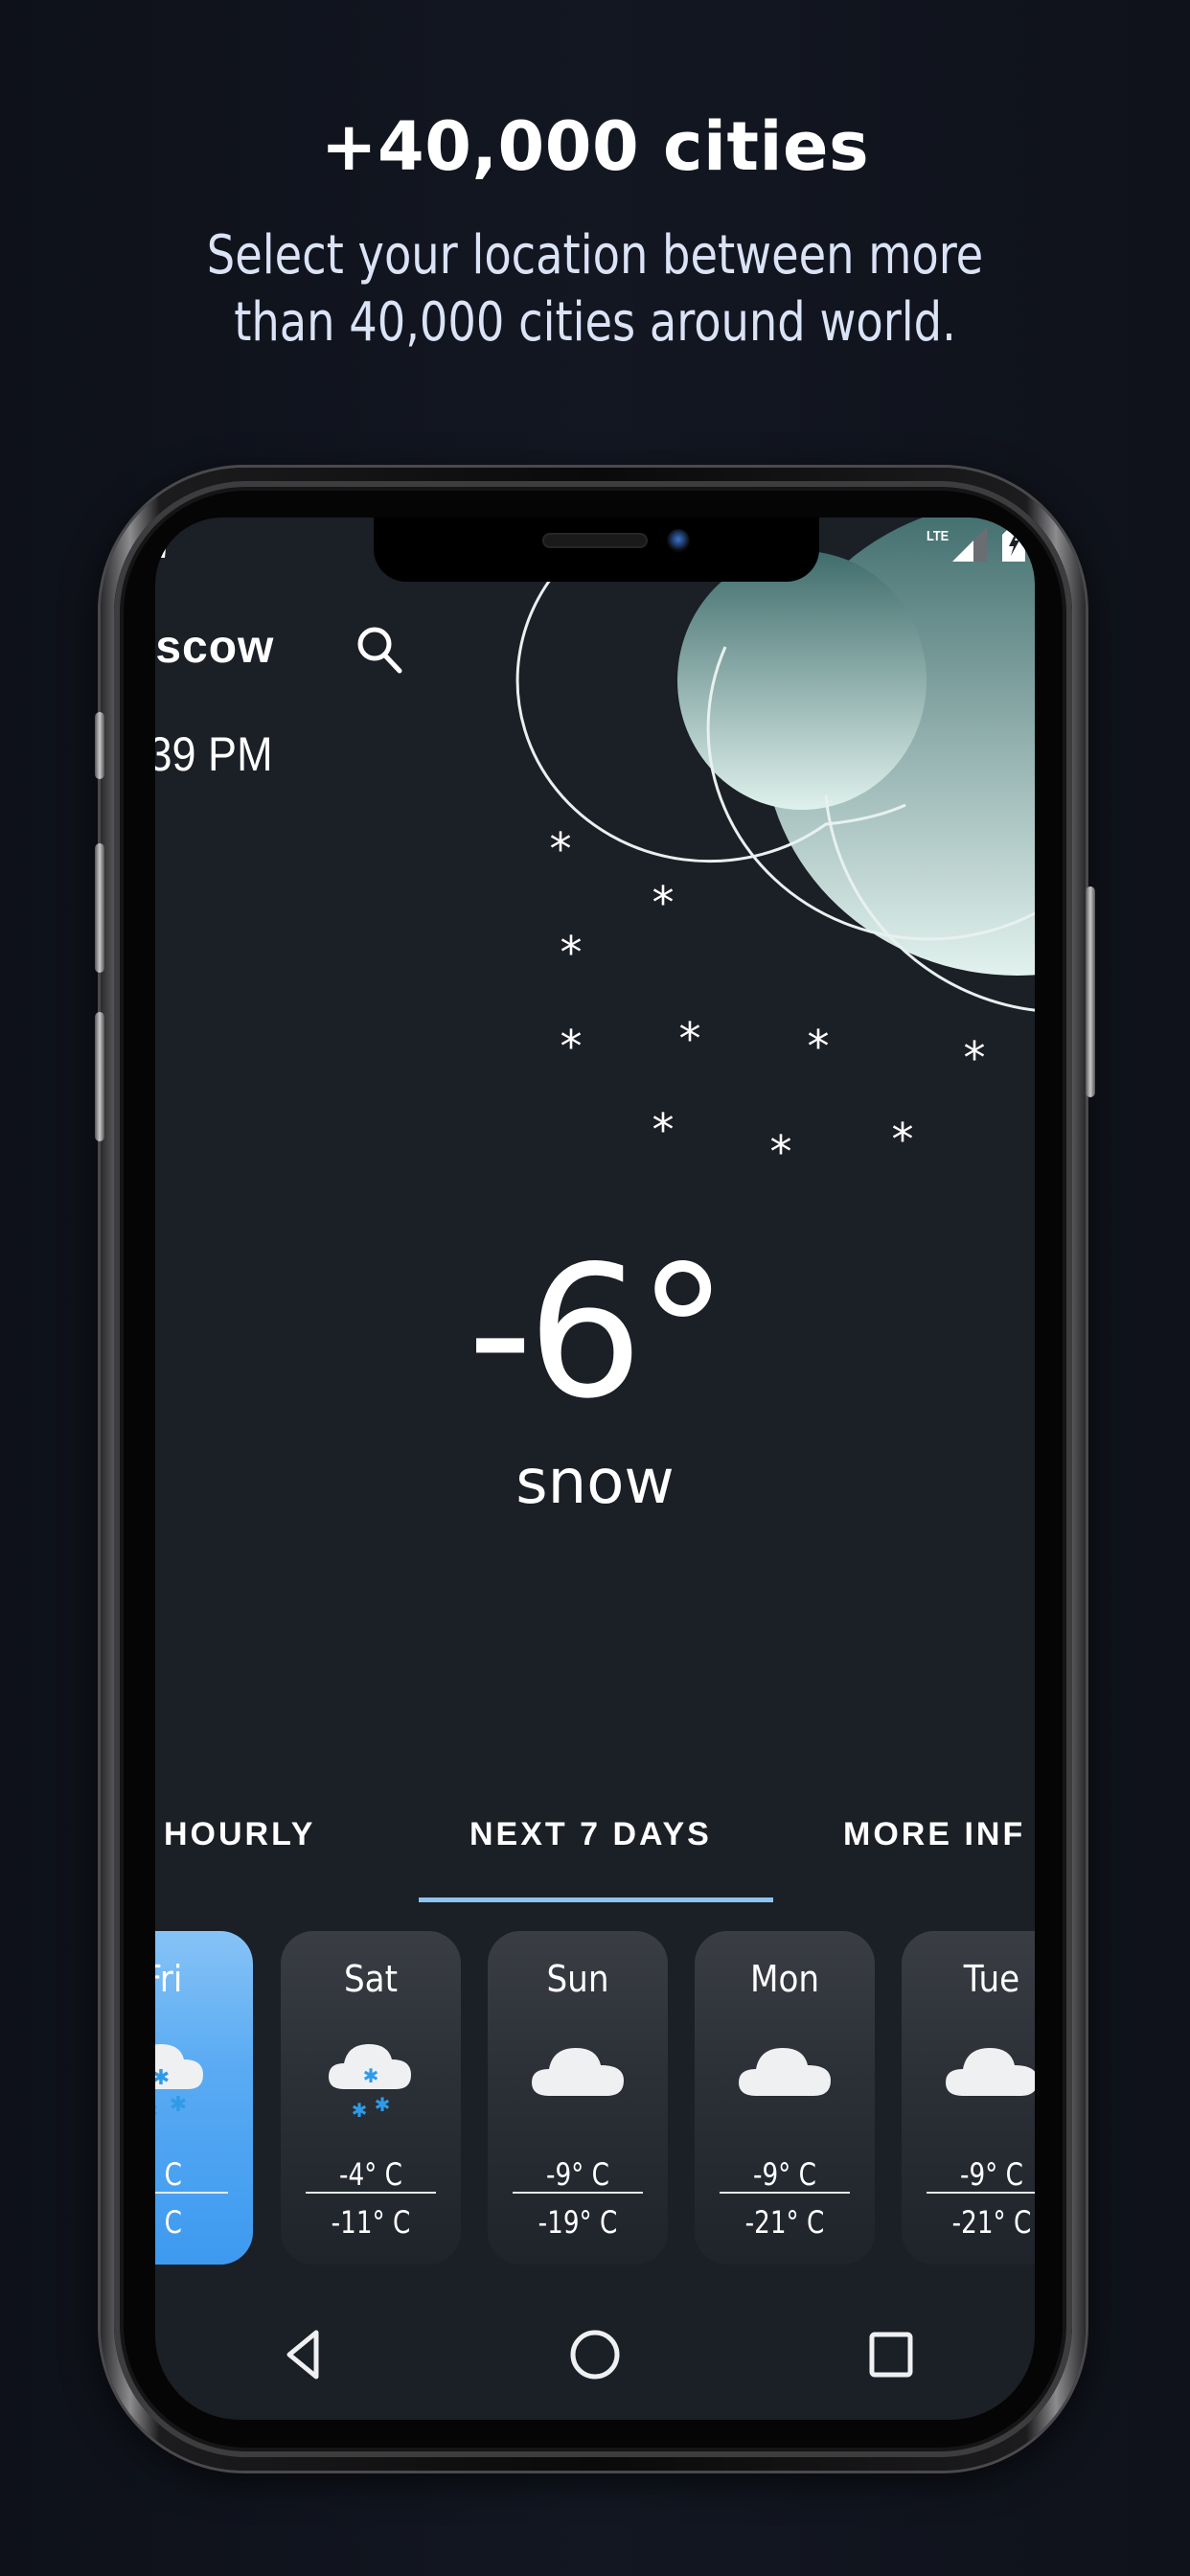 Image resolution: width=1190 pixels, height=2576 pixels. Describe the element at coordinates (168, 2174) in the screenshot. I see `forecast-high: ° C` at that location.